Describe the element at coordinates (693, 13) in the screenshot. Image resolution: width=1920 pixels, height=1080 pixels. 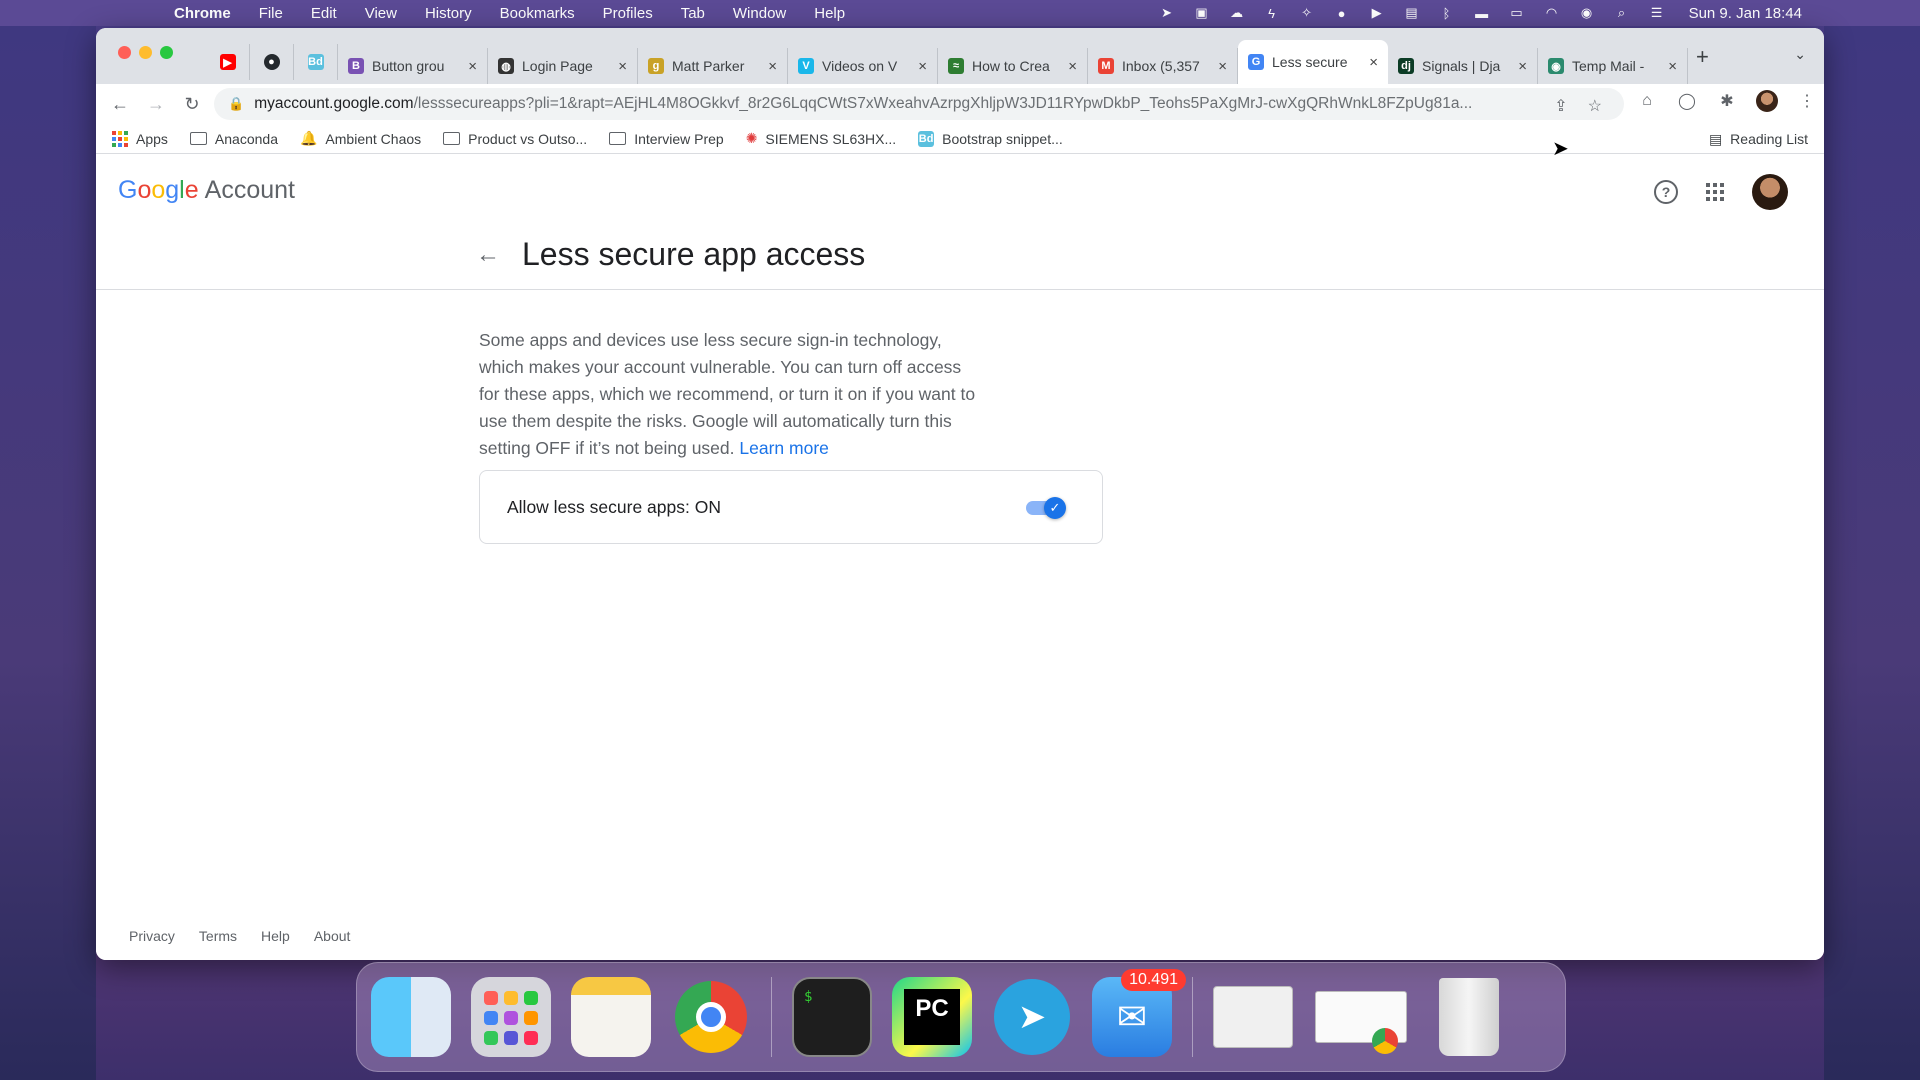
I see `menu-tab: Tab` at that location.